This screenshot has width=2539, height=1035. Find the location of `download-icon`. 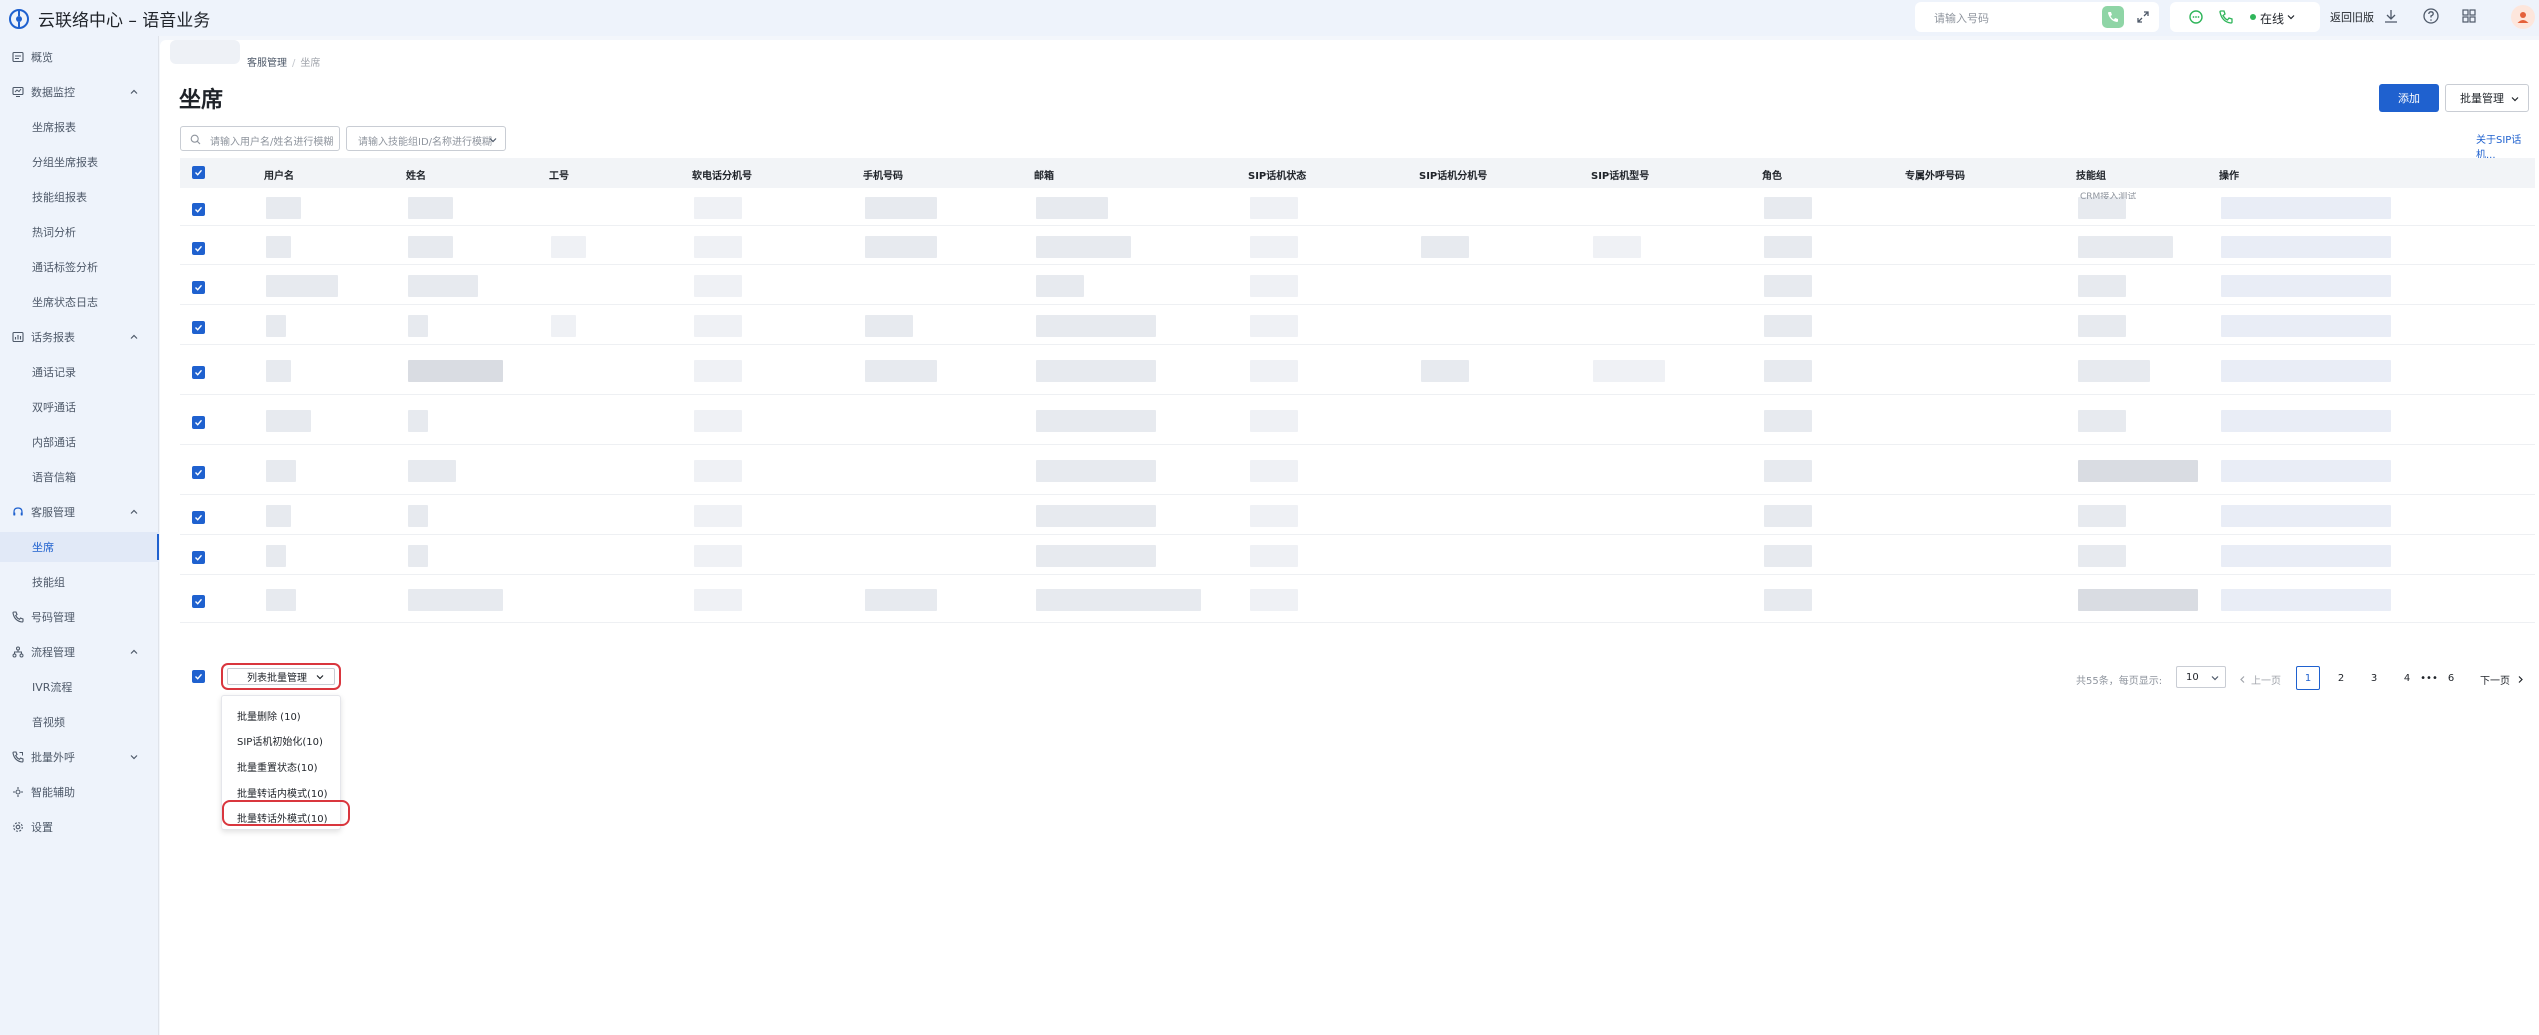

download-icon is located at coordinates (2391, 16).